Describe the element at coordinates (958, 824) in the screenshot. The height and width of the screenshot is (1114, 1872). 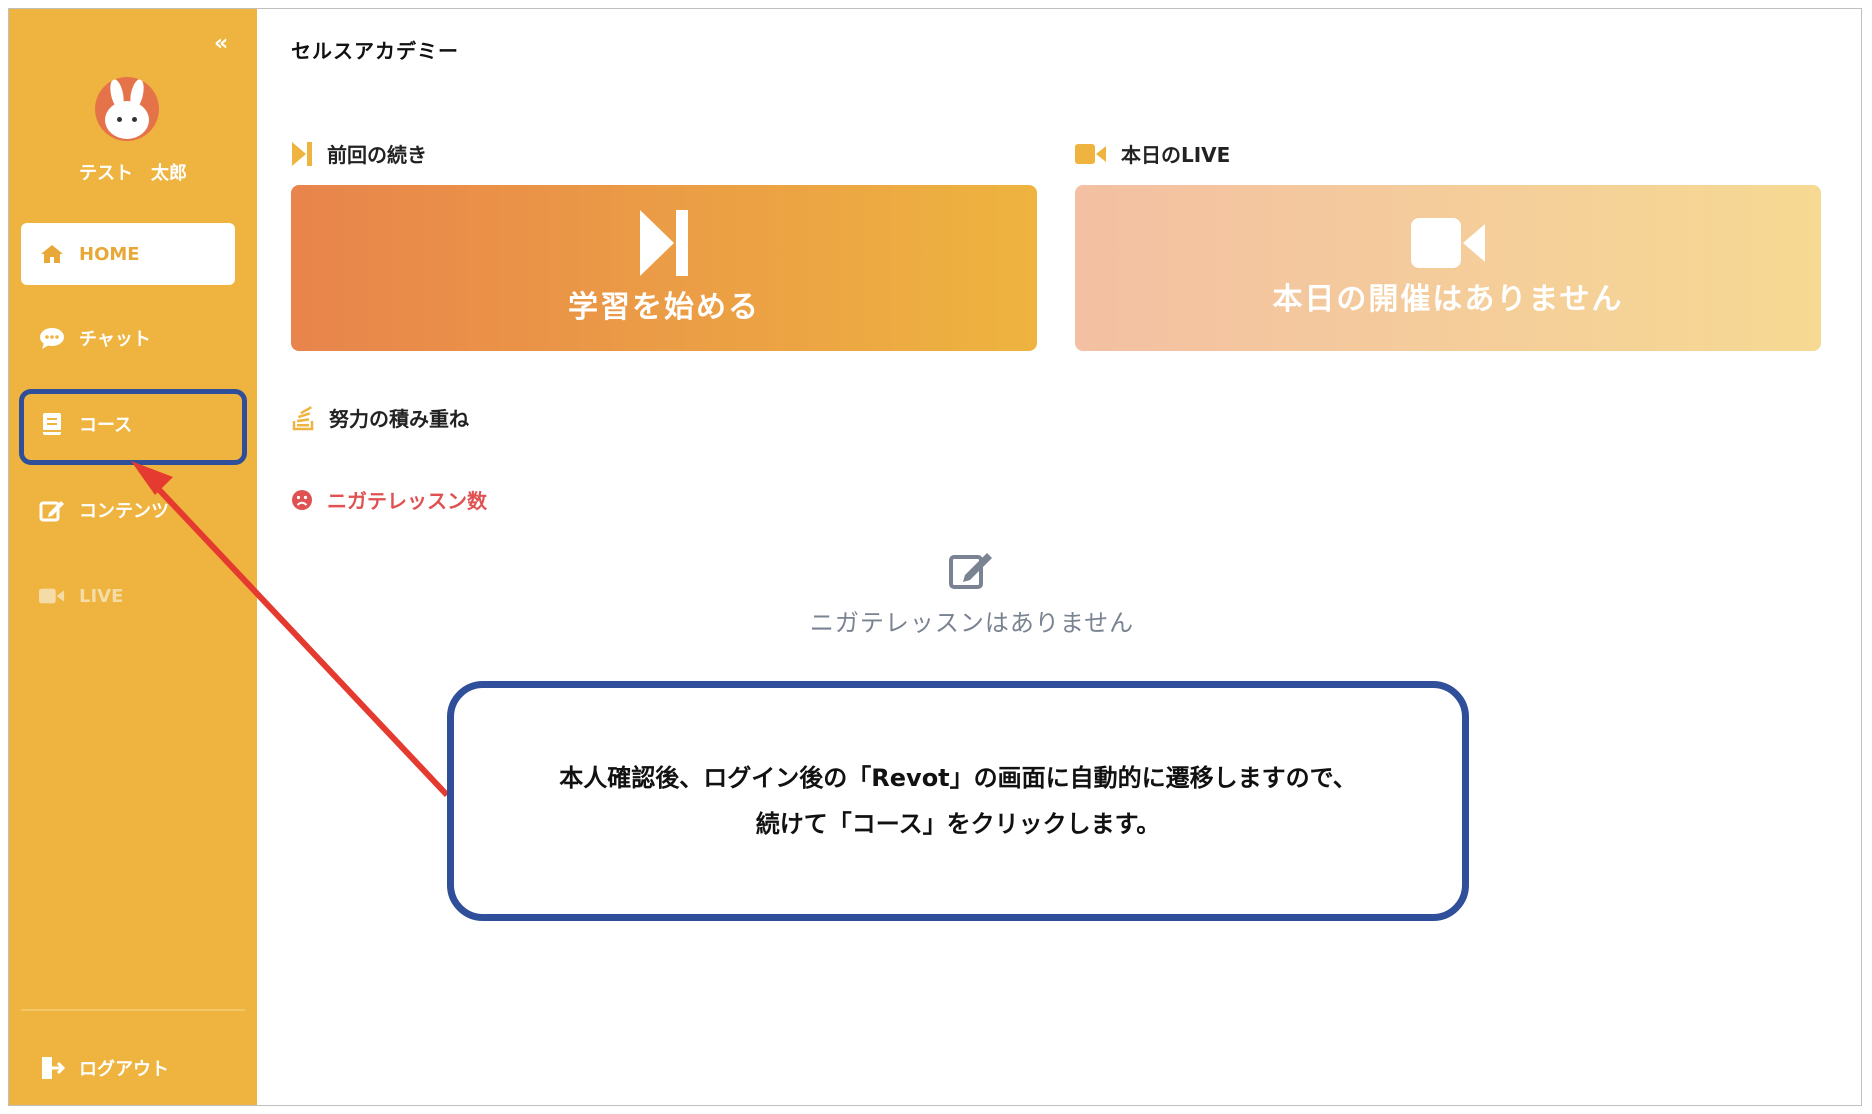
I see `callout-line-2: 続けて「コース」をクリックします。` at that location.